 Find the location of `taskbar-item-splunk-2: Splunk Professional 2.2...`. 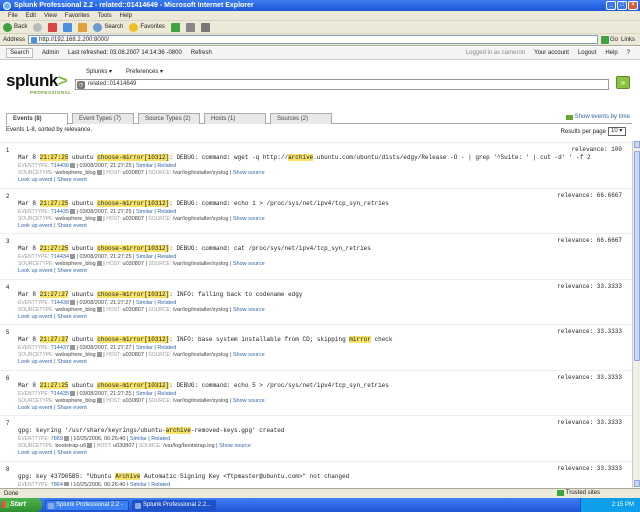

taskbar-item-splunk-2: Splunk Professional 2.2... is located at coordinates (174, 505).